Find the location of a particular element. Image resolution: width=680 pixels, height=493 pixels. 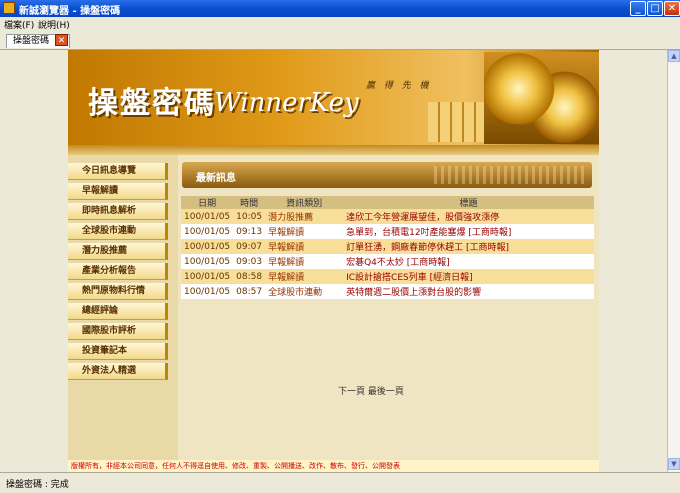

row-time: 08:58 is located at coordinates (249, 276).